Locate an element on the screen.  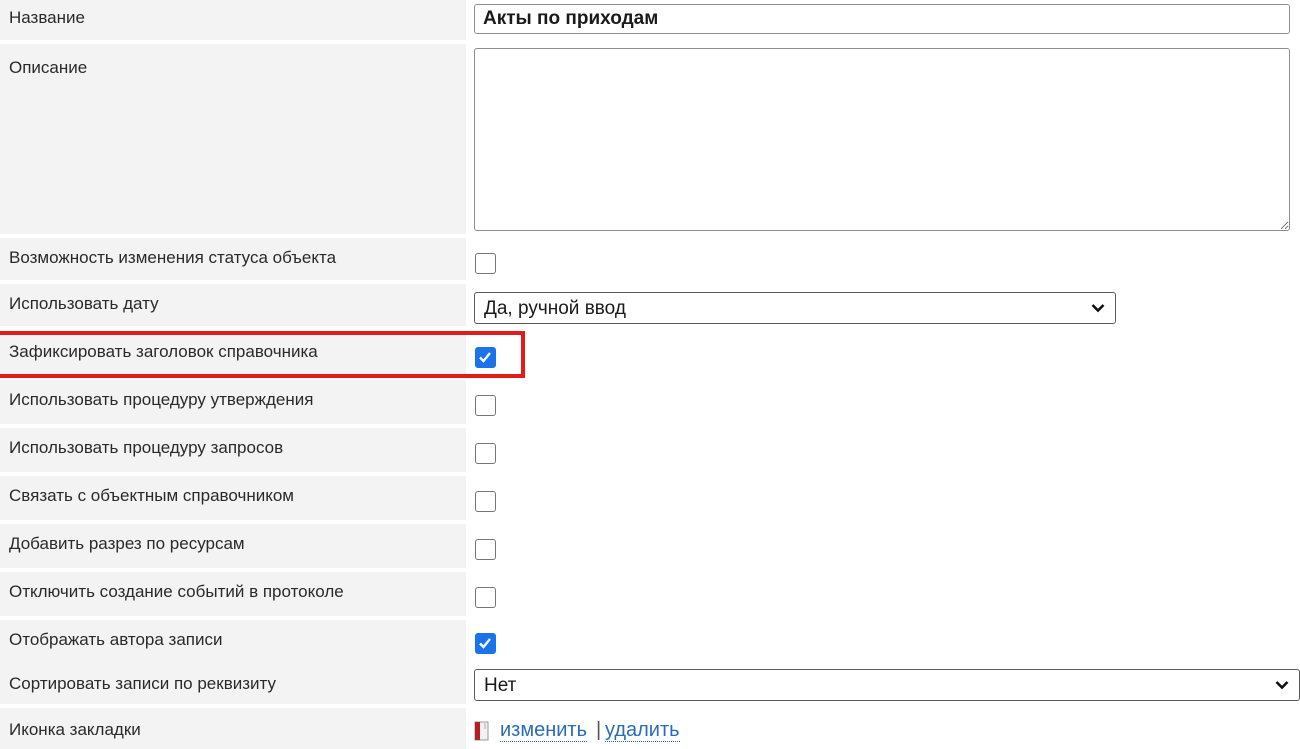
row-disable-events: Отключить создание событий в протоколе is located at coordinates (650, 594).